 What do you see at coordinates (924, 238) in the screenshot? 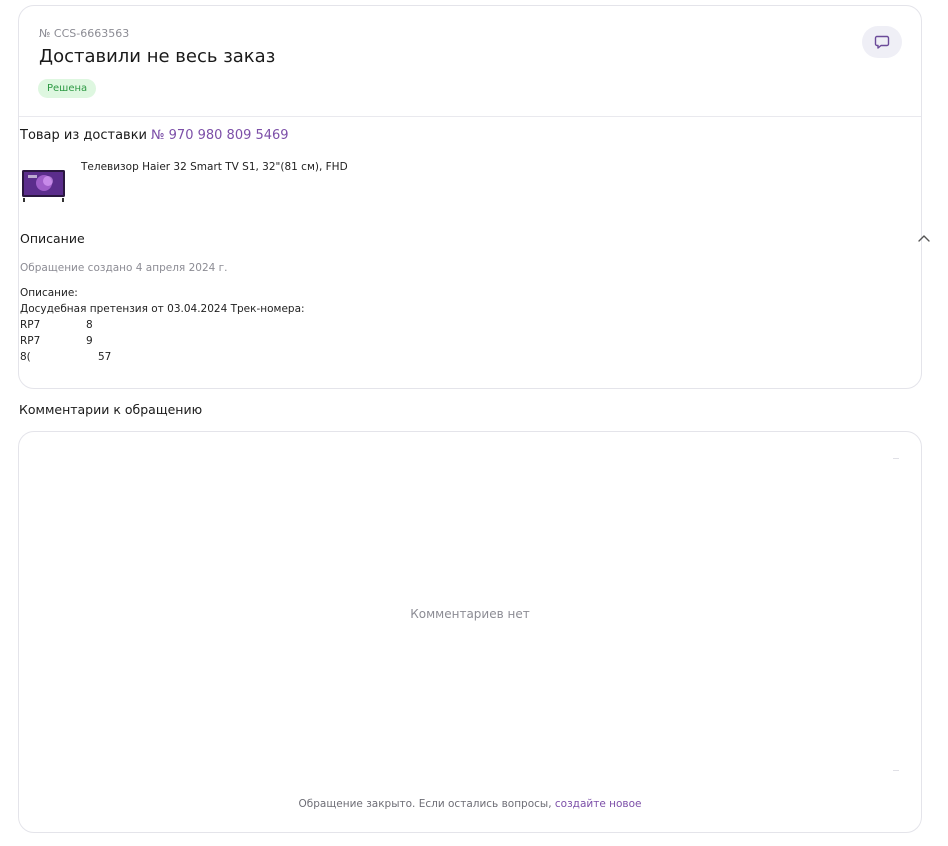
I see `chevron-up-icon` at bounding box center [924, 238].